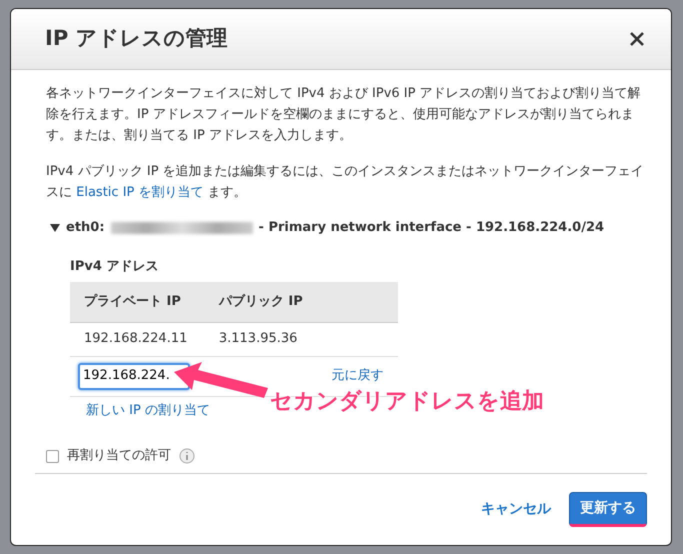 Image resolution: width=683 pixels, height=554 pixels. Describe the element at coordinates (148, 411) in the screenshot. I see `assign-new-ip-link: 新しい IP の割り当て` at that location.